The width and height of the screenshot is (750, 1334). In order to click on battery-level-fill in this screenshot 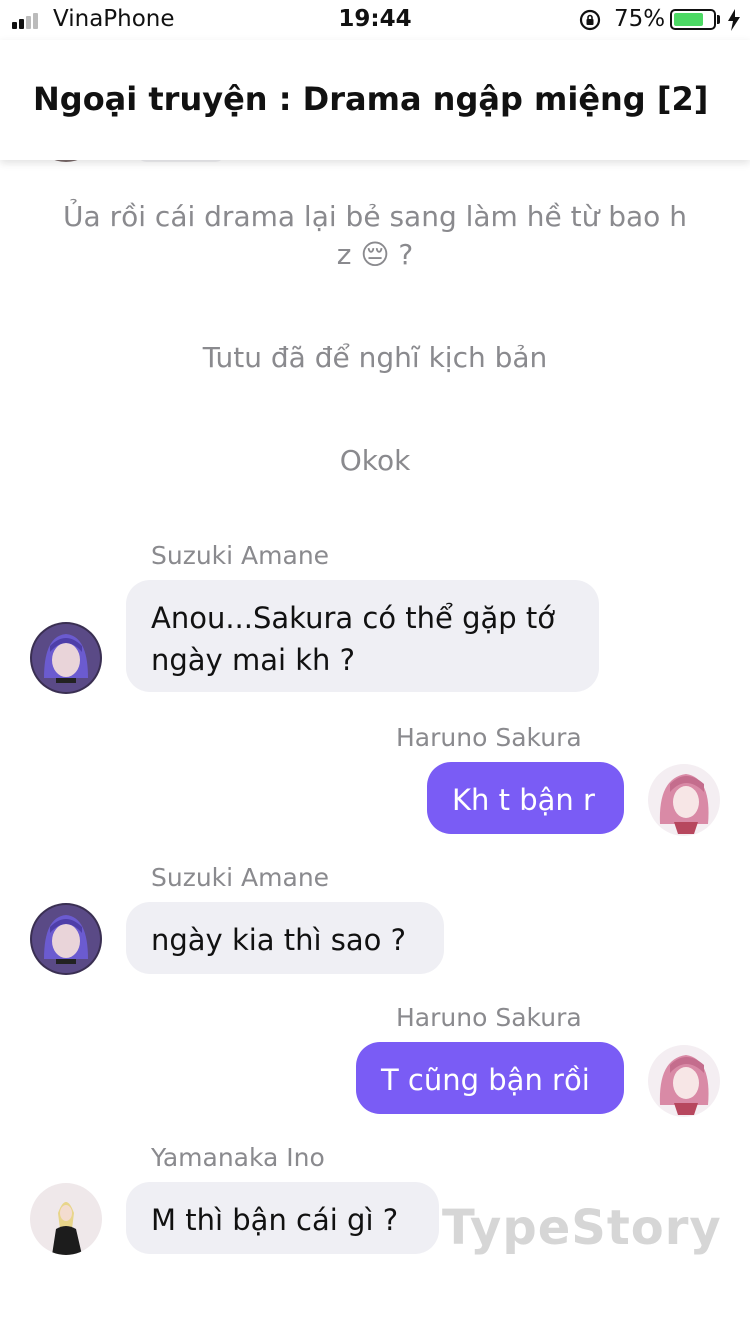, I will do `click(688, 19)`.